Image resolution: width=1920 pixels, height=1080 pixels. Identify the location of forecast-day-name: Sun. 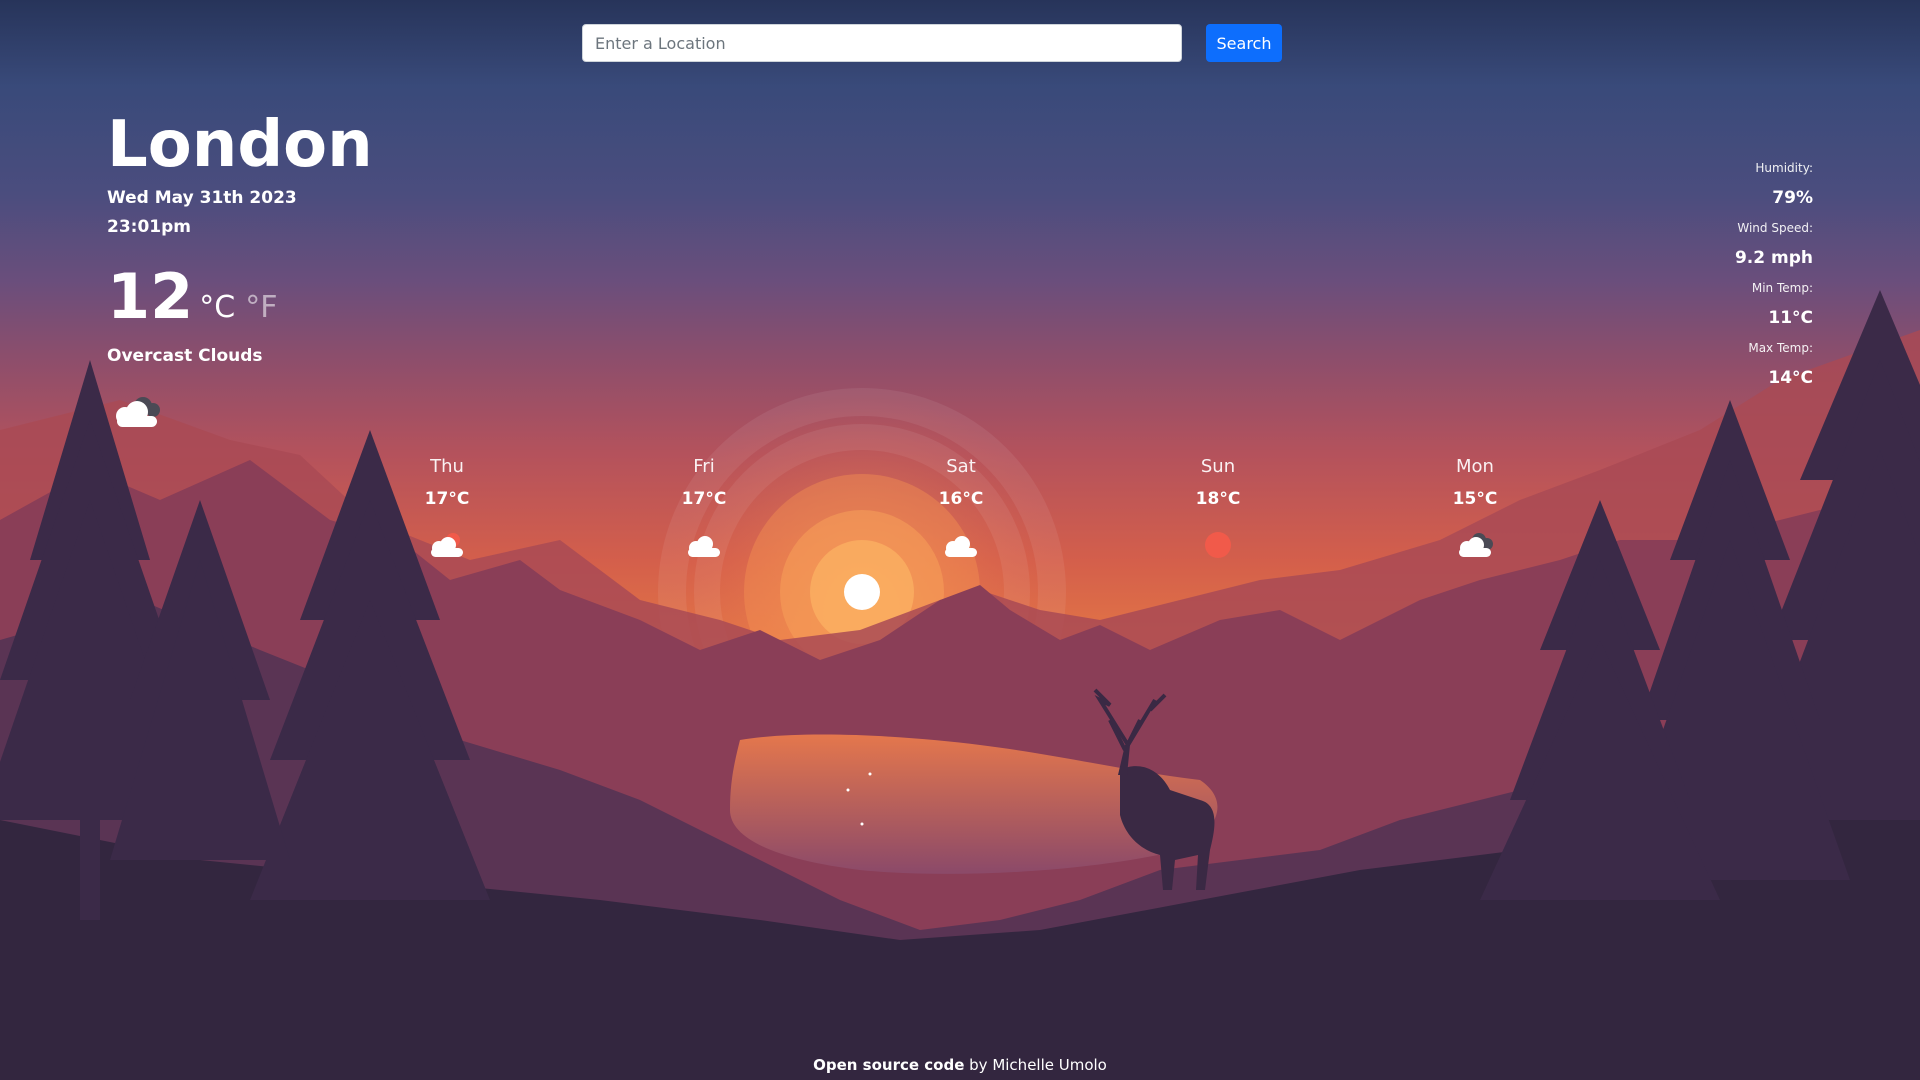
(1218, 466).